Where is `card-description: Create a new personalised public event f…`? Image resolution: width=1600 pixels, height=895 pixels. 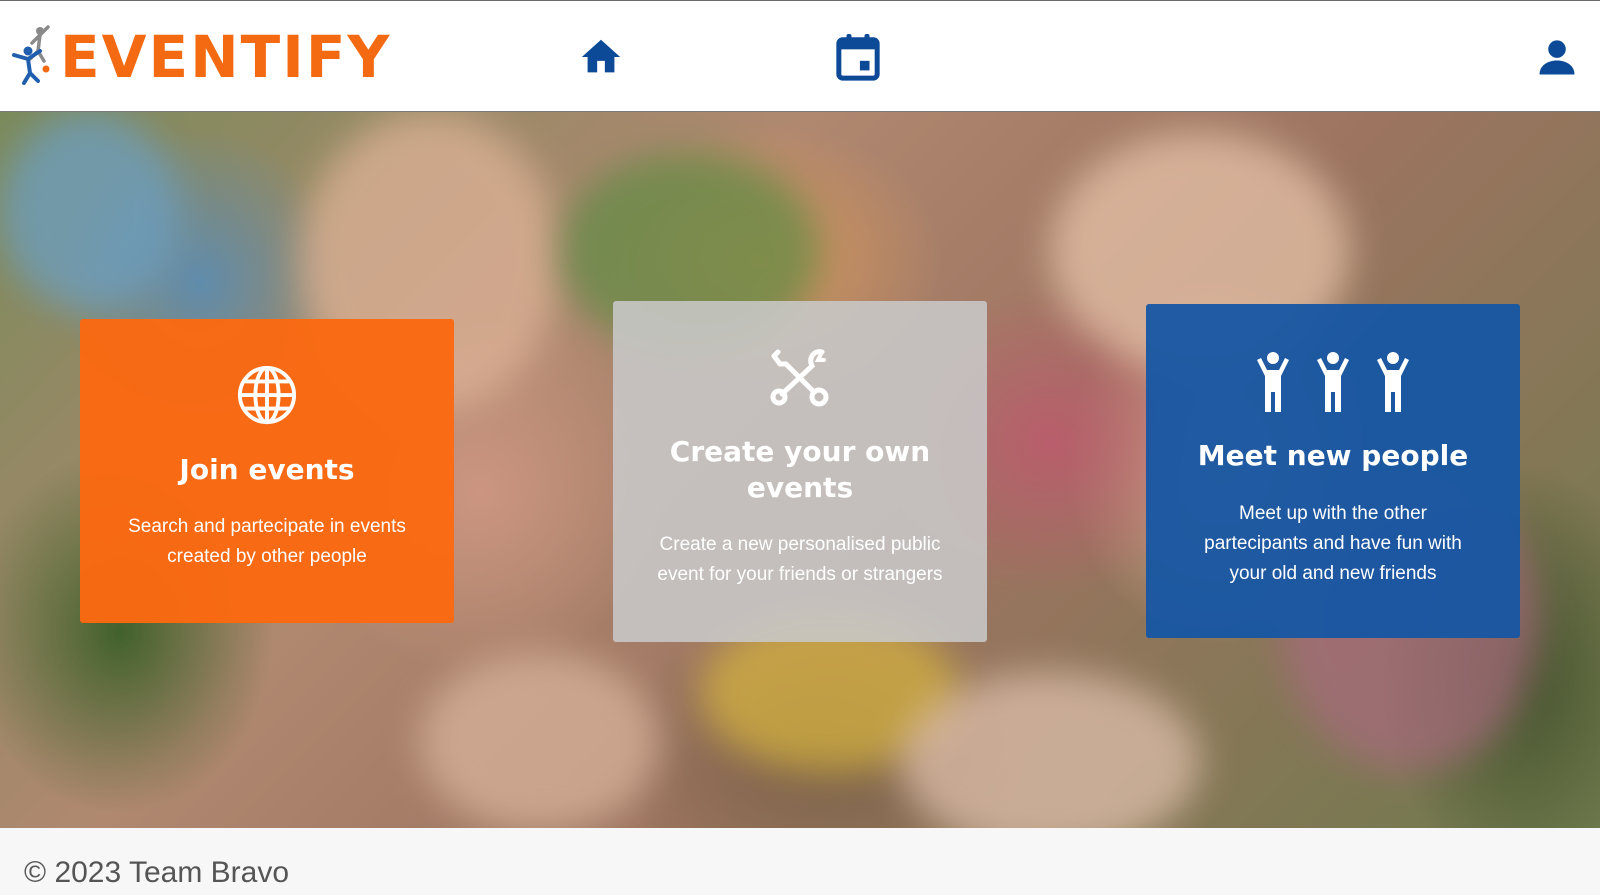 card-description: Create a new personalised public event f… is located at coordinates (800, 559).